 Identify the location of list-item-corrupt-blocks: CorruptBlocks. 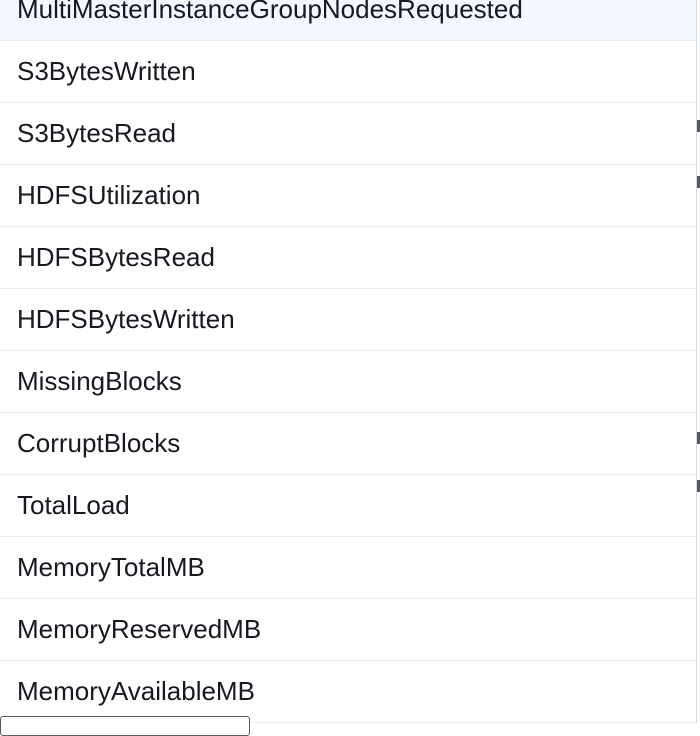
(348, 444).